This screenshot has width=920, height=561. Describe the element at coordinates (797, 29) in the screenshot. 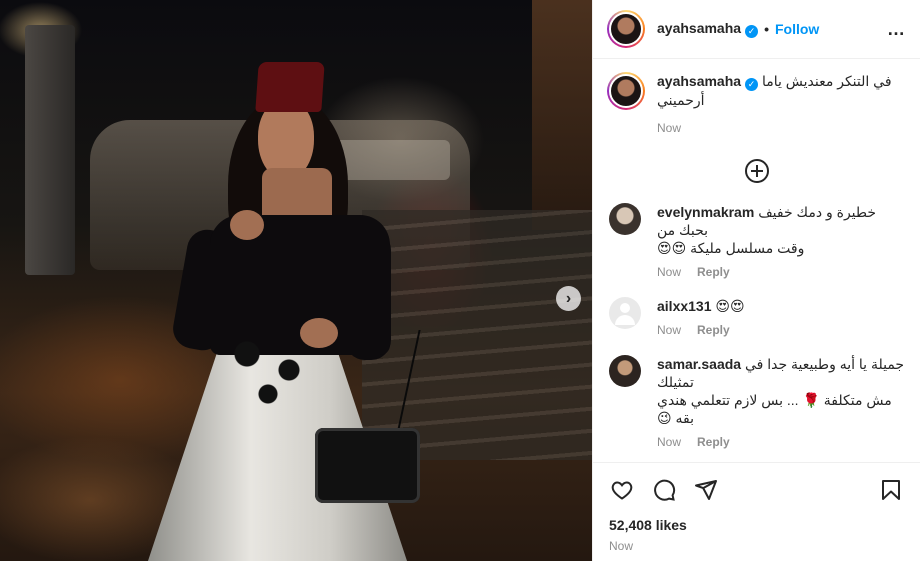

I see `follow-button: Follow` at that location.